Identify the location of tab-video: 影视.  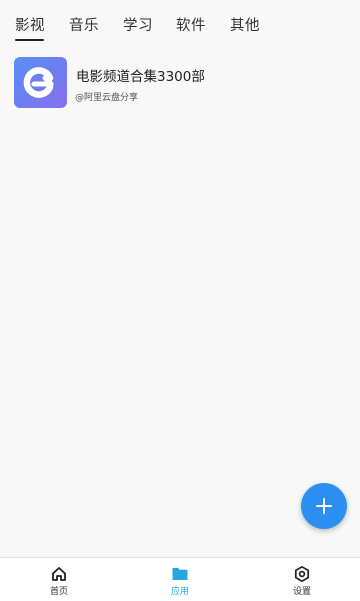
(30, 24).